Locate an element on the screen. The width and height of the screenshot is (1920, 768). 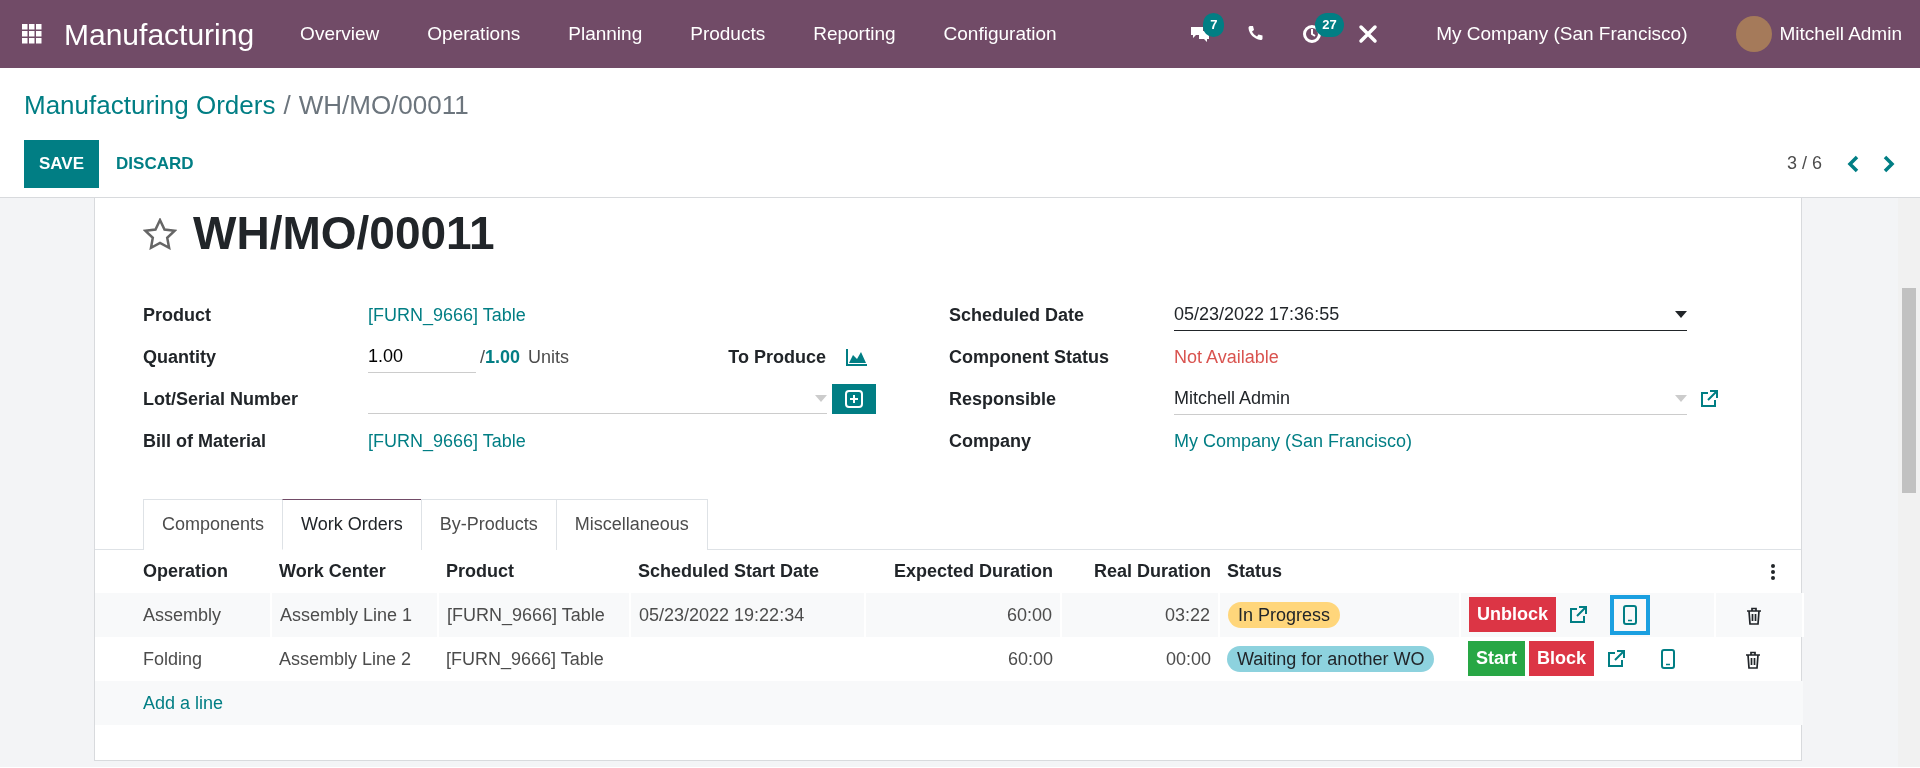
tablet-button is located at coordinates (1630, 615).